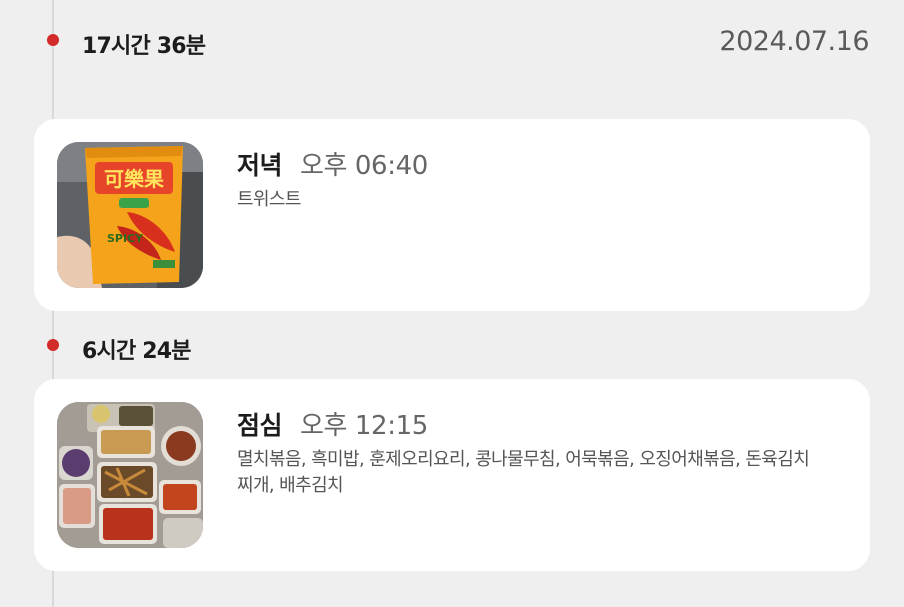 The width and height of the screenshot is (904, 607). I want to click on svg-text: SPICY, so click(125, 238).